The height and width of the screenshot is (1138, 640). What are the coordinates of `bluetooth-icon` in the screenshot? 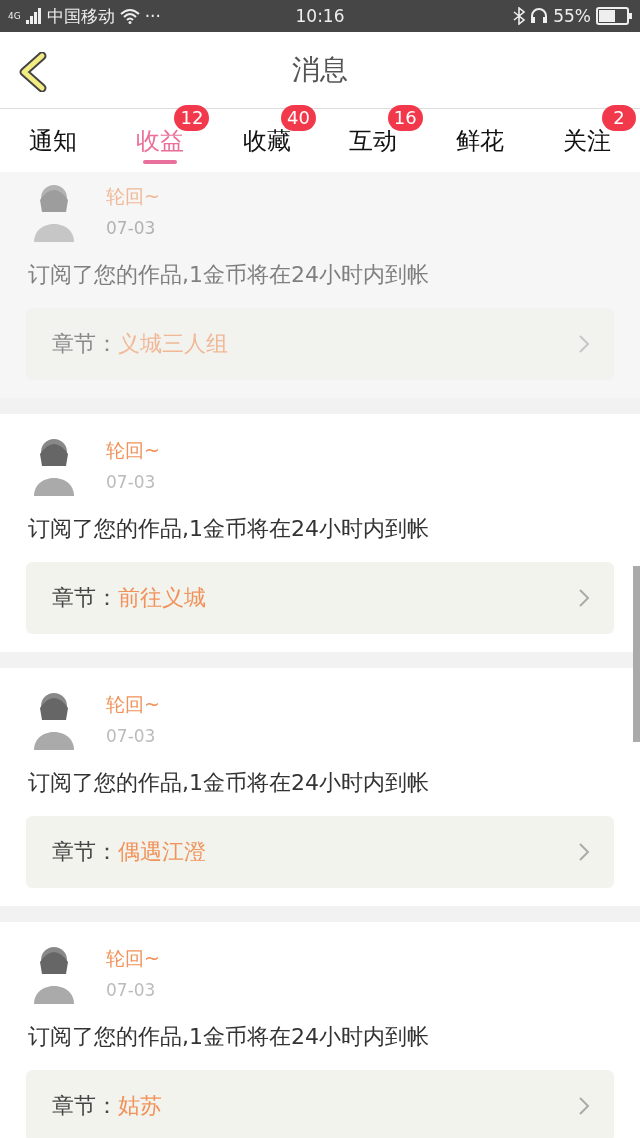 It's located at (519, 16).